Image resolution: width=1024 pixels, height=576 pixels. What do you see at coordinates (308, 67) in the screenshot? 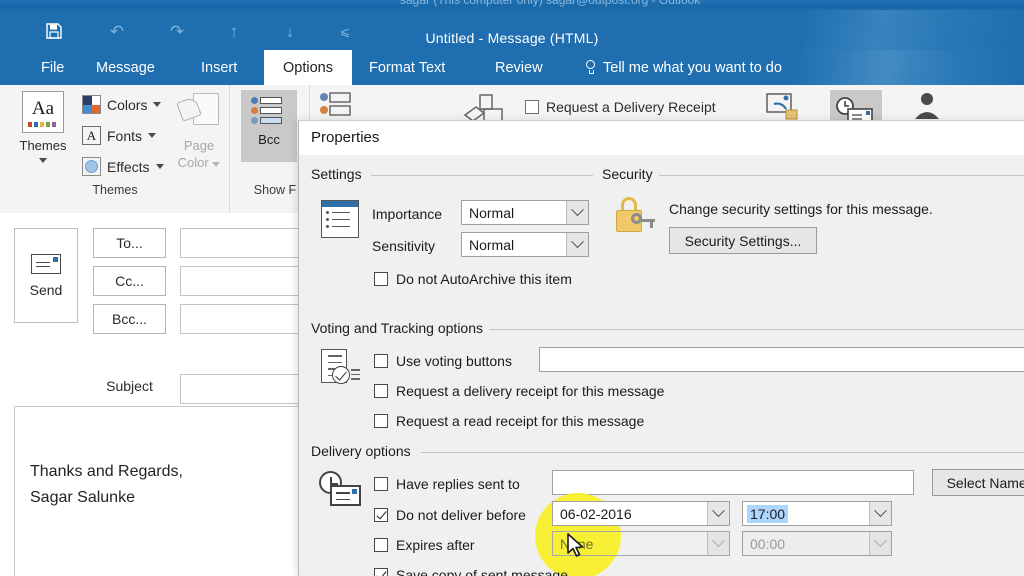
I see `tab-options: Options` at bounding box center [308, 67].